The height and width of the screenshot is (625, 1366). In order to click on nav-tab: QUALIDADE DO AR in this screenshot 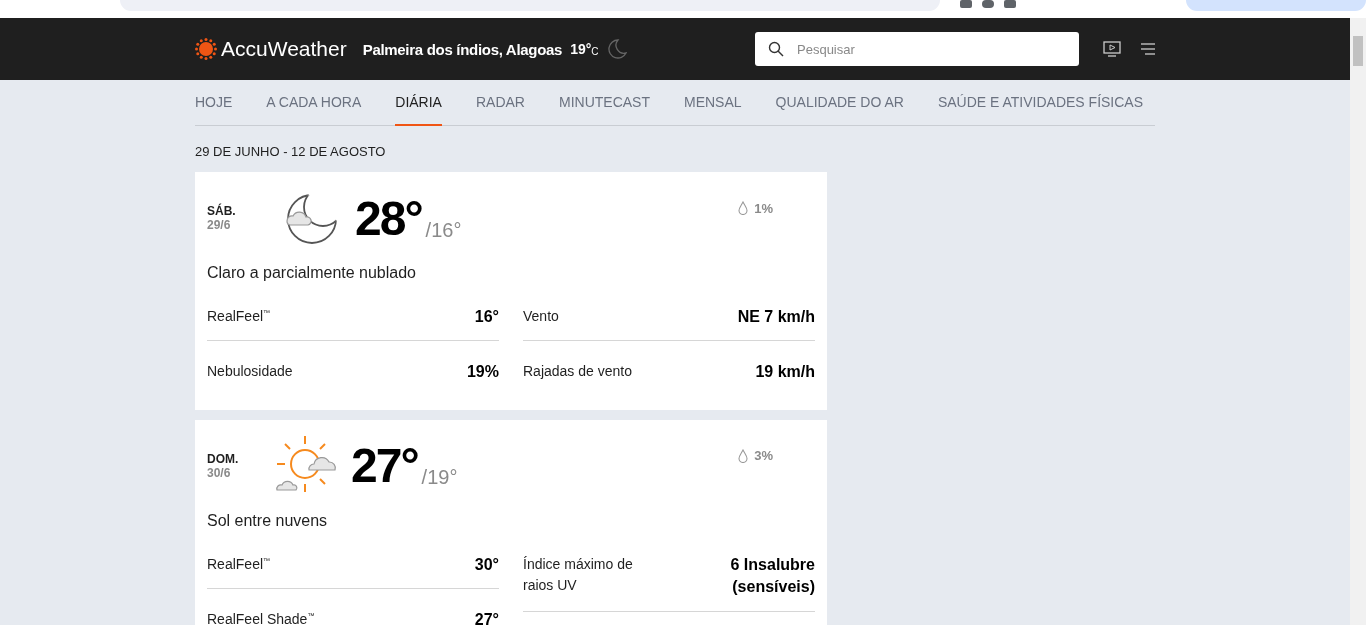, I will do `click(839, 103)`.